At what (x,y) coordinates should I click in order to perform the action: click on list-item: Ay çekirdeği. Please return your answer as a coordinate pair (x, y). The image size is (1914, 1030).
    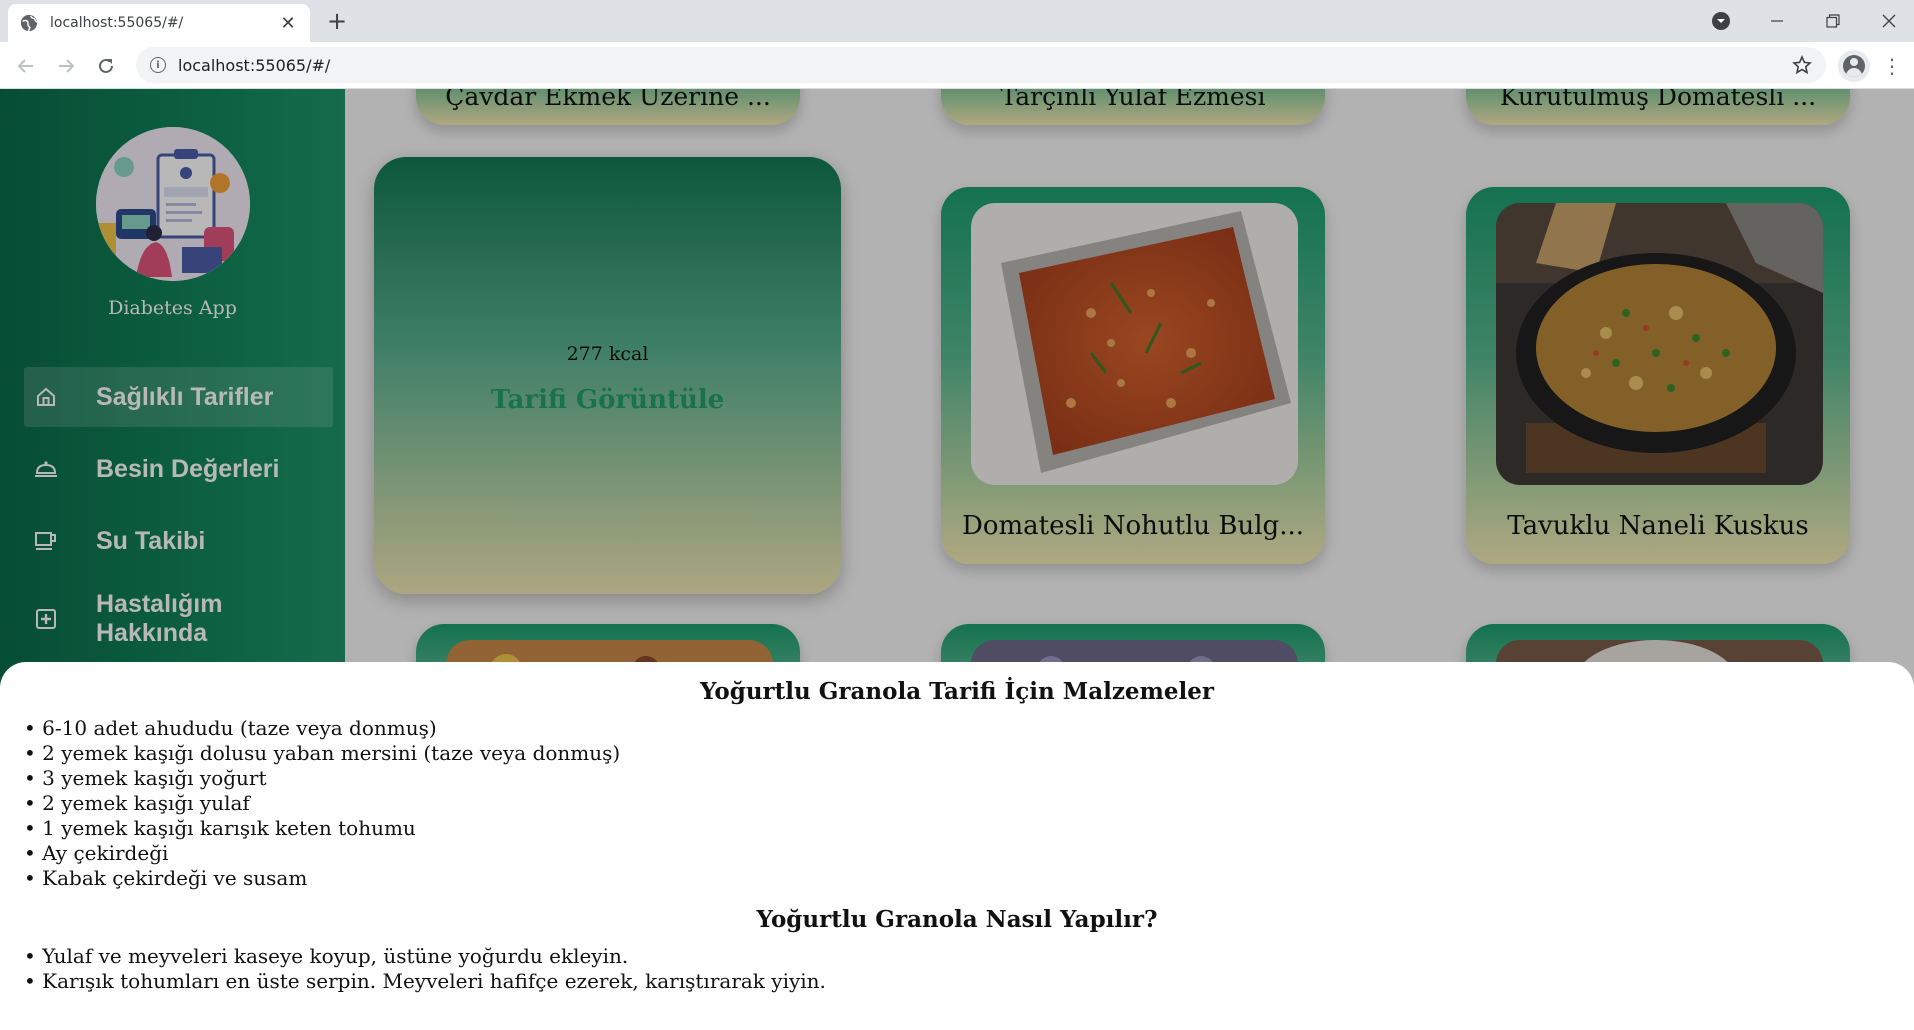
    Looking at the image, I should click on (322, 853).